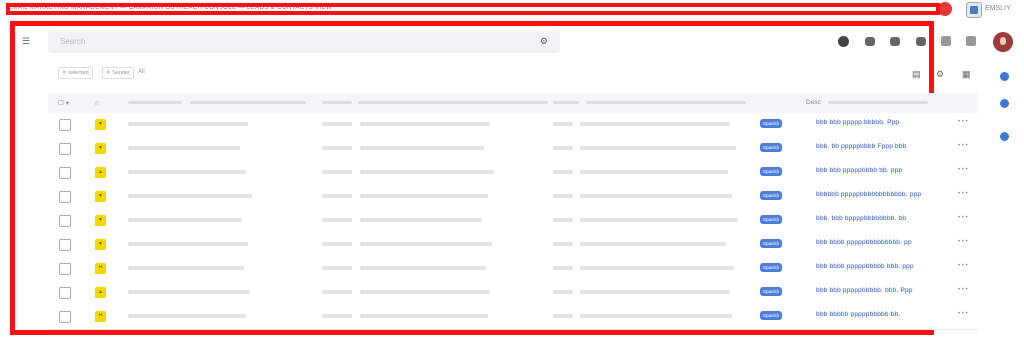 This screenshot has height=338, width=1024. I want to click on side-panel-tasks-icon, so click(1004, 103).